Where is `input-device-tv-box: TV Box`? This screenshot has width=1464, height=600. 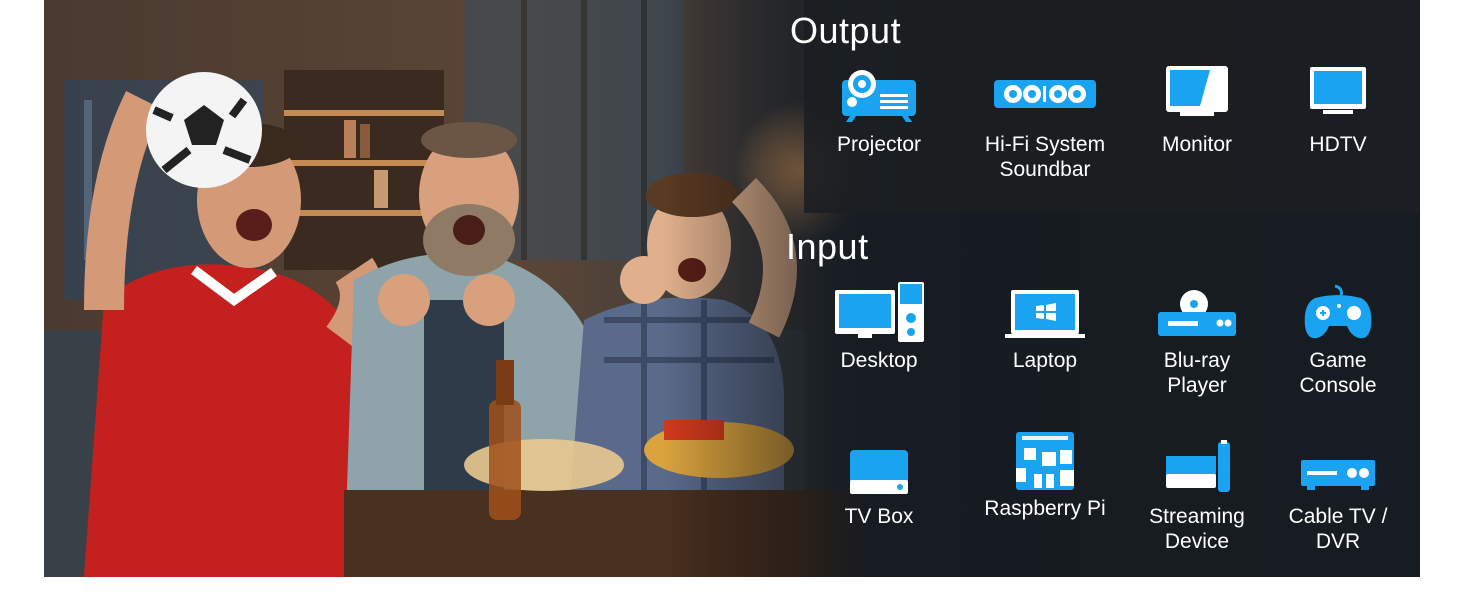 input-device-tv-box: TV Box is located at coordinates (879, 483).